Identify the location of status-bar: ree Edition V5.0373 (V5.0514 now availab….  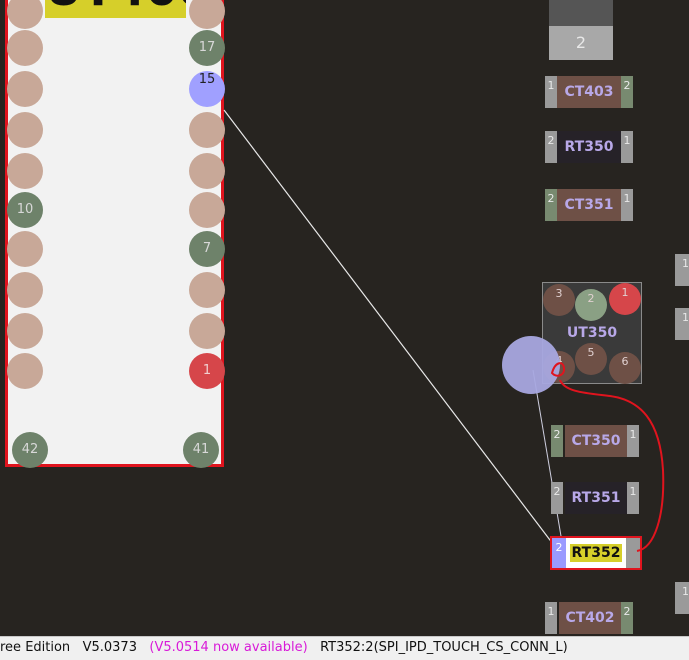
(344, 648).